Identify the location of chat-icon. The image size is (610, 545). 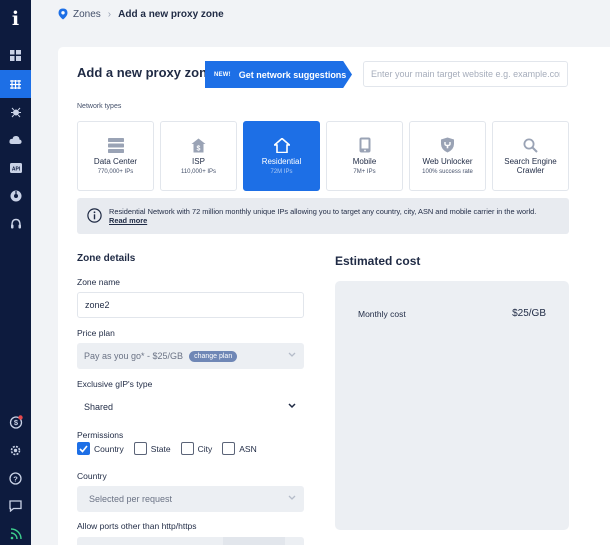
(15, 506).